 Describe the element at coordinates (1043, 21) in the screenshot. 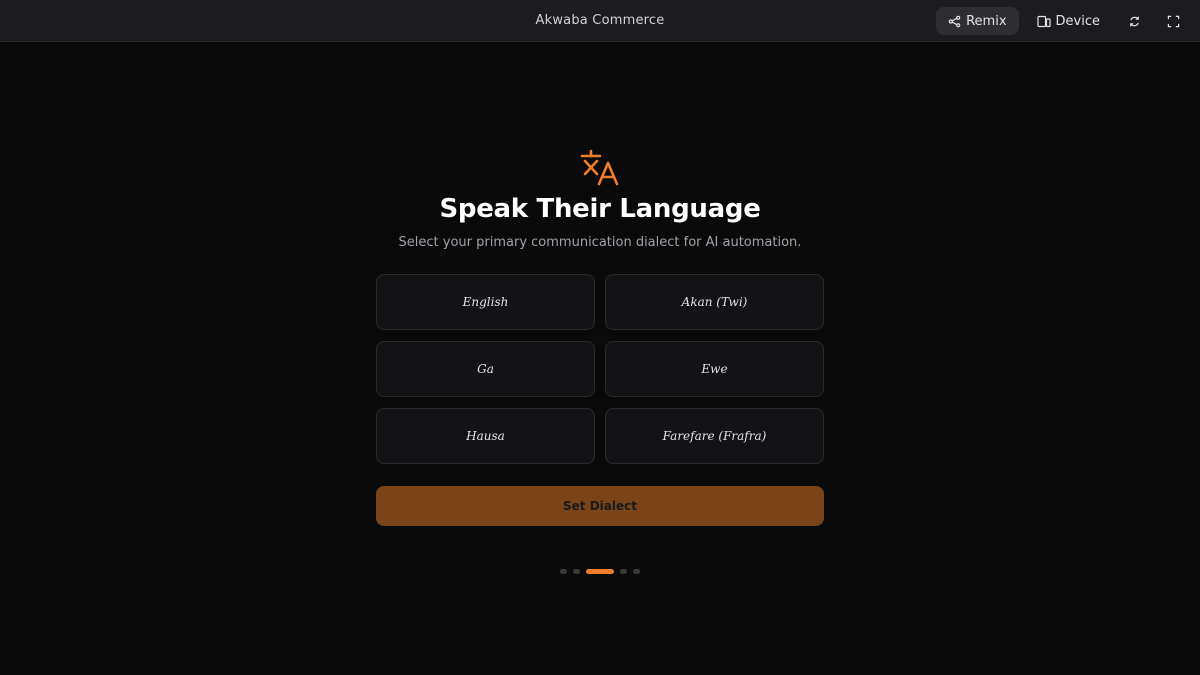

I see `devices-icon` at that location.